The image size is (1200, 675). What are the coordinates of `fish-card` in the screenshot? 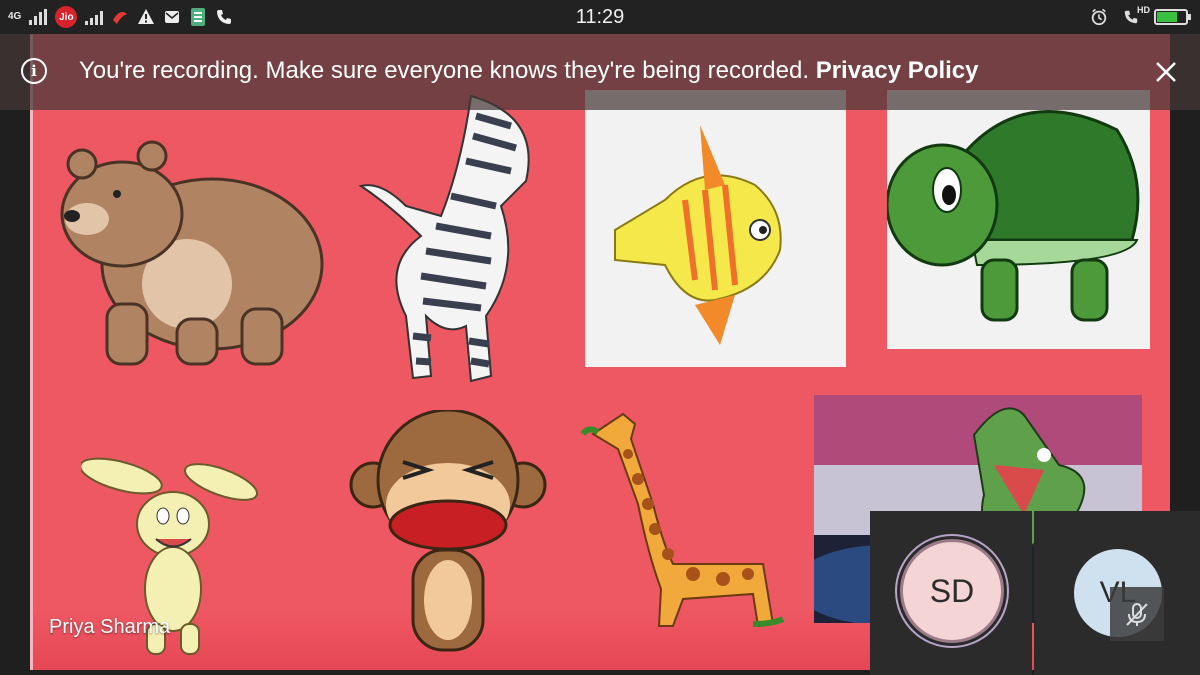 It's located at (715, 228).